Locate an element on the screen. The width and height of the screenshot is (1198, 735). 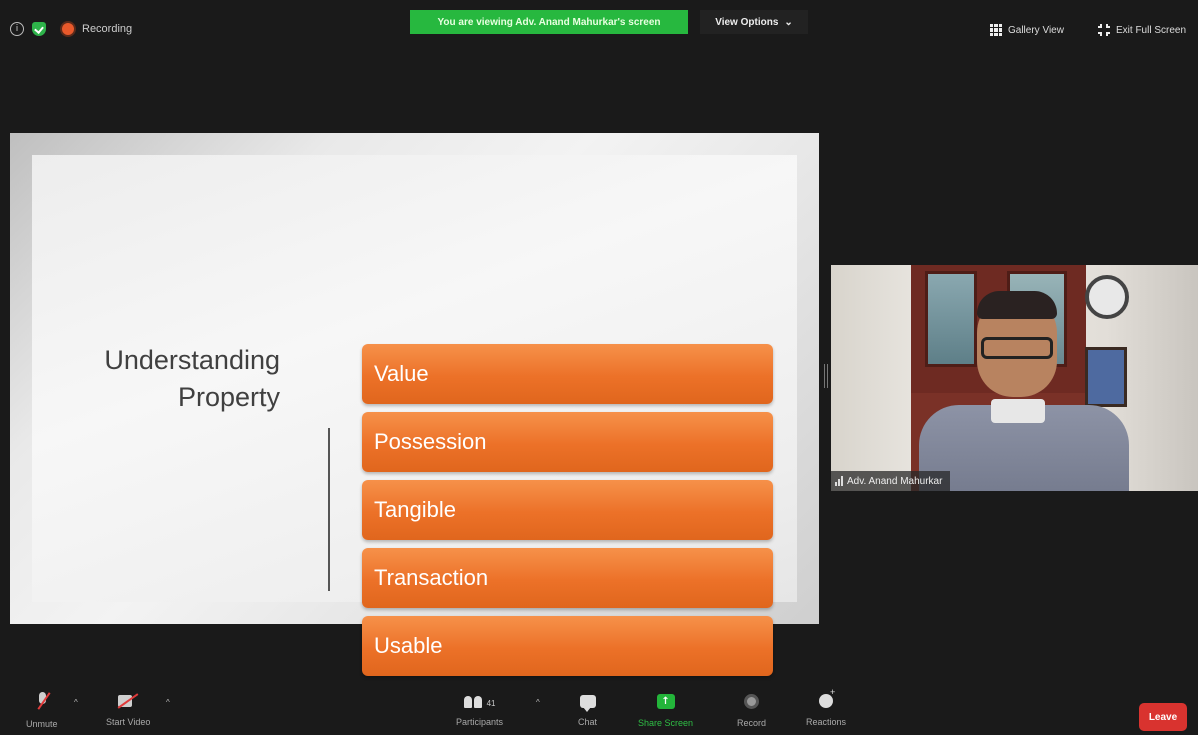
slide-item-value: Value is located at coordinates (567, 374).